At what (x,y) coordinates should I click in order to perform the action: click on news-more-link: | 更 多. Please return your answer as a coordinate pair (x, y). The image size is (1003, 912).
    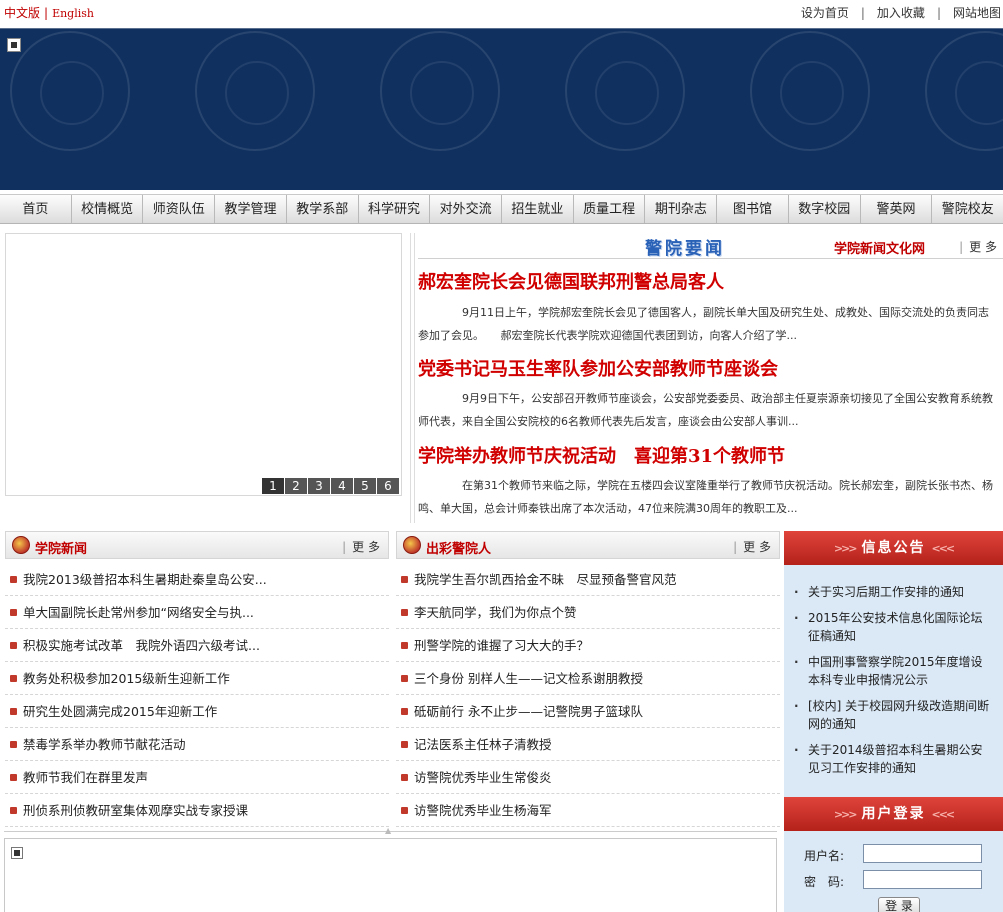
    Looking at the image, I should click on (978, 246).